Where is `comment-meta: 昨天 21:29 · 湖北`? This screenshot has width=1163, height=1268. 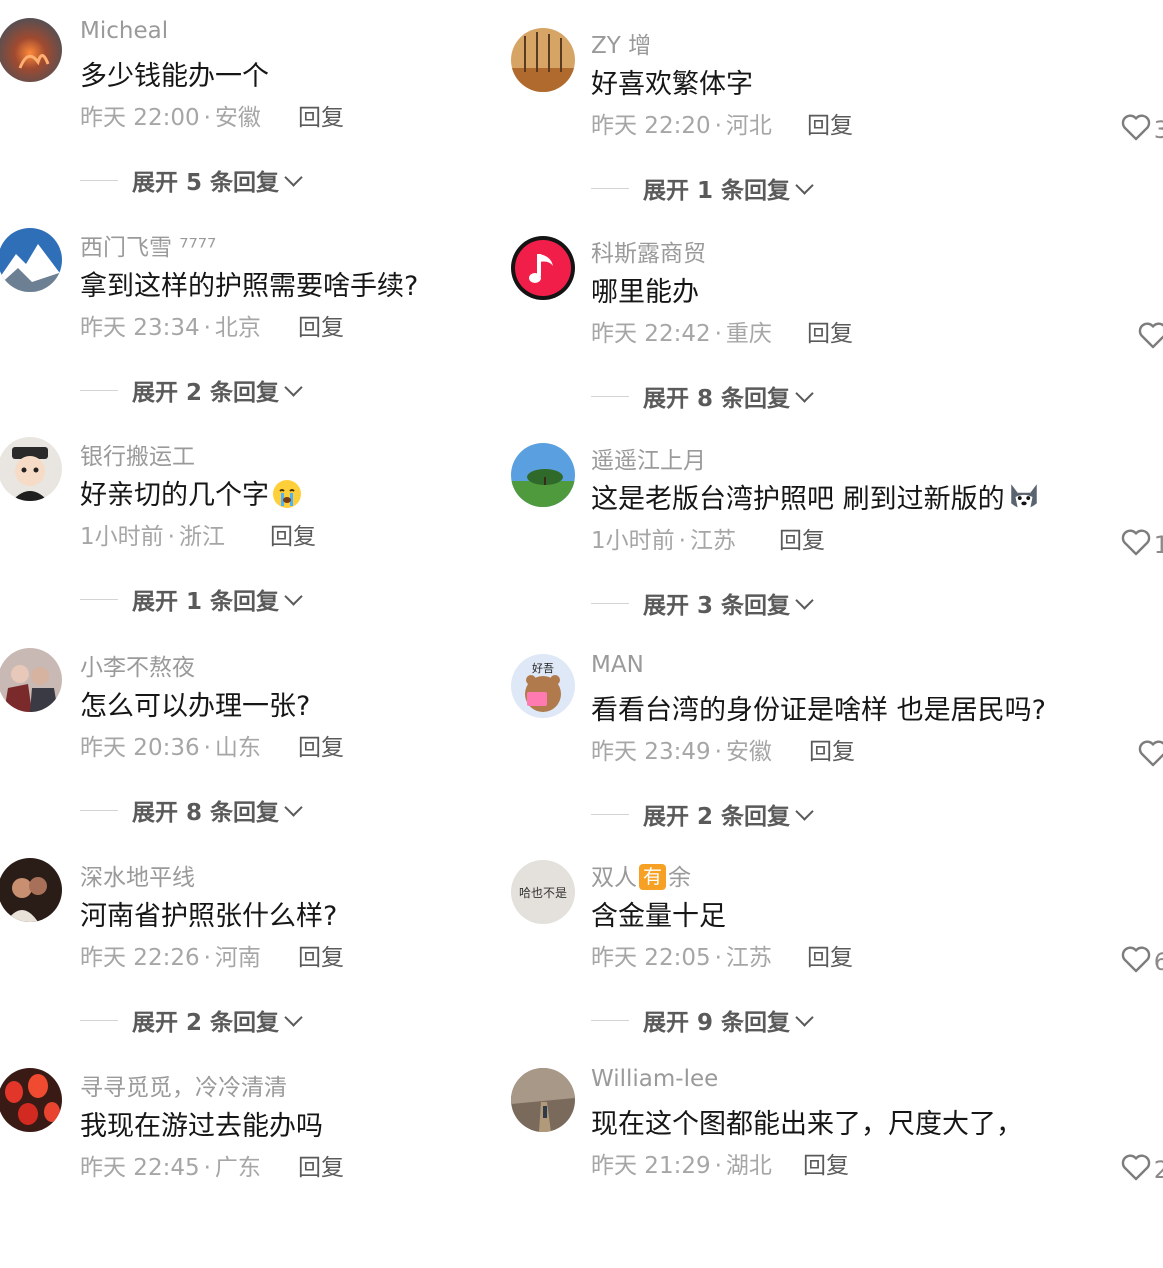 comment-meta: 昨天 21:29 · 湖北 is located at coordinates (681, 1163).